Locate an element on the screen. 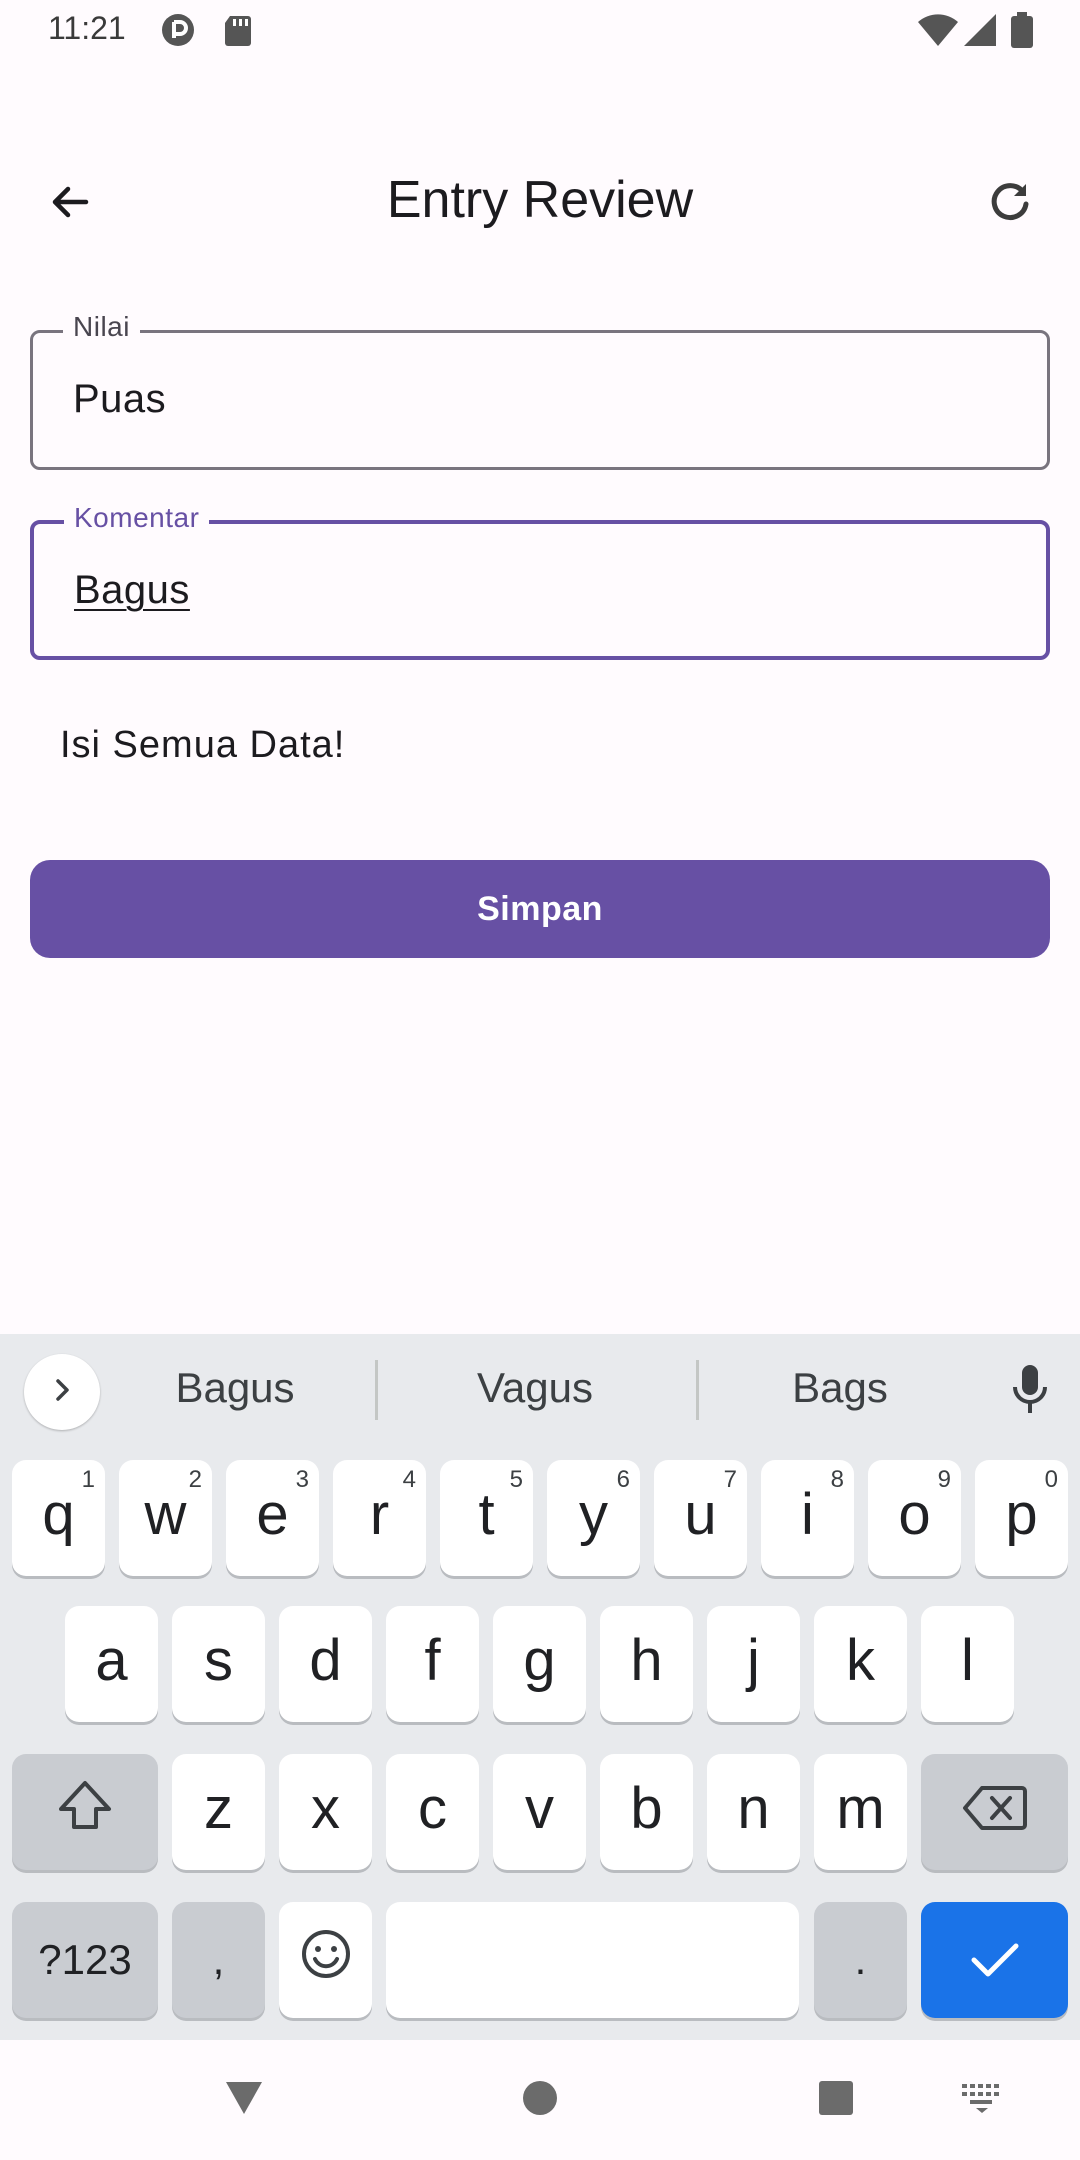 The height and width of the screenshot is (2160, 1080). key-d: d is located at coordinates (325, 1664).